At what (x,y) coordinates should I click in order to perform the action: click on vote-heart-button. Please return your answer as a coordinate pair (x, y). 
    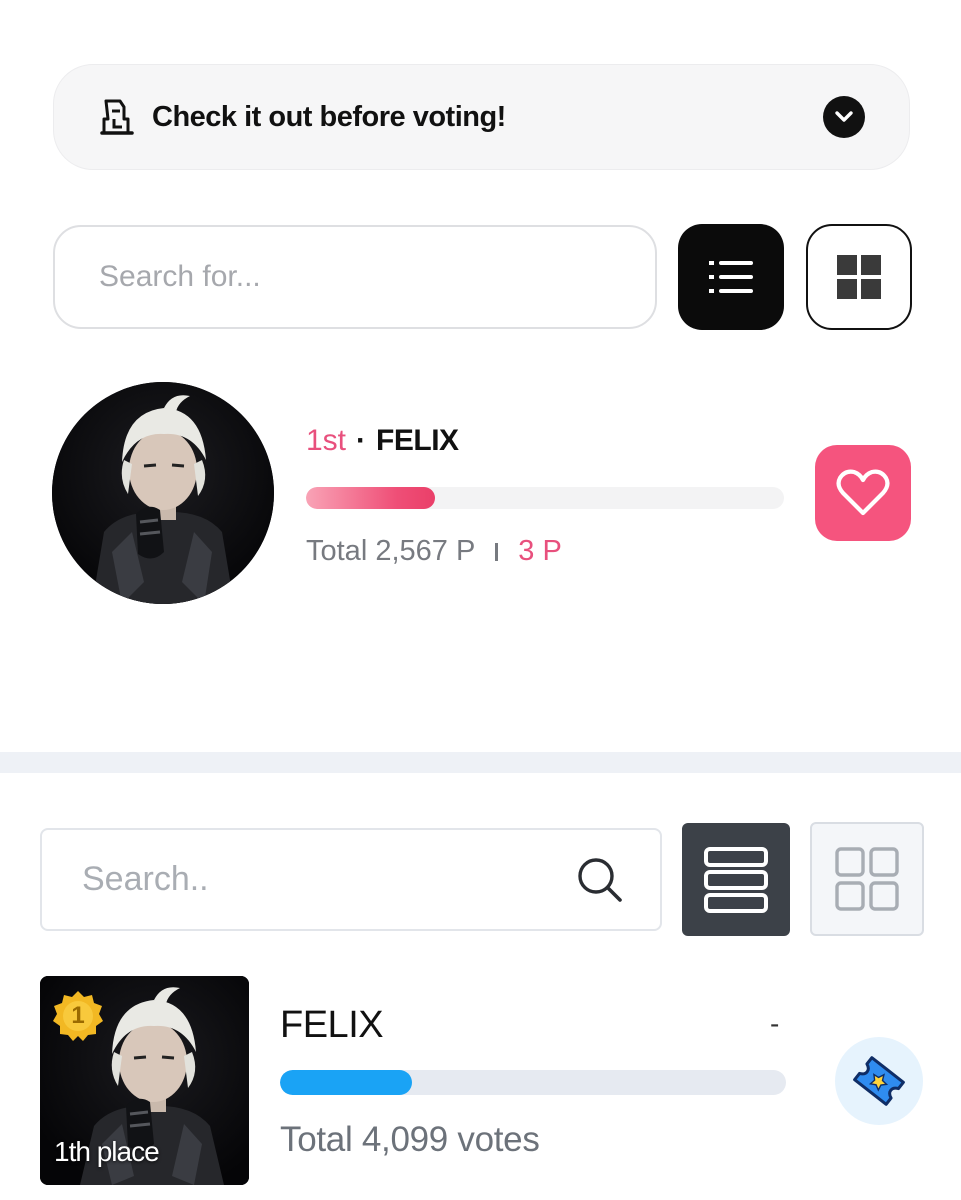
    Looking at the image, I should click on (863, 493).